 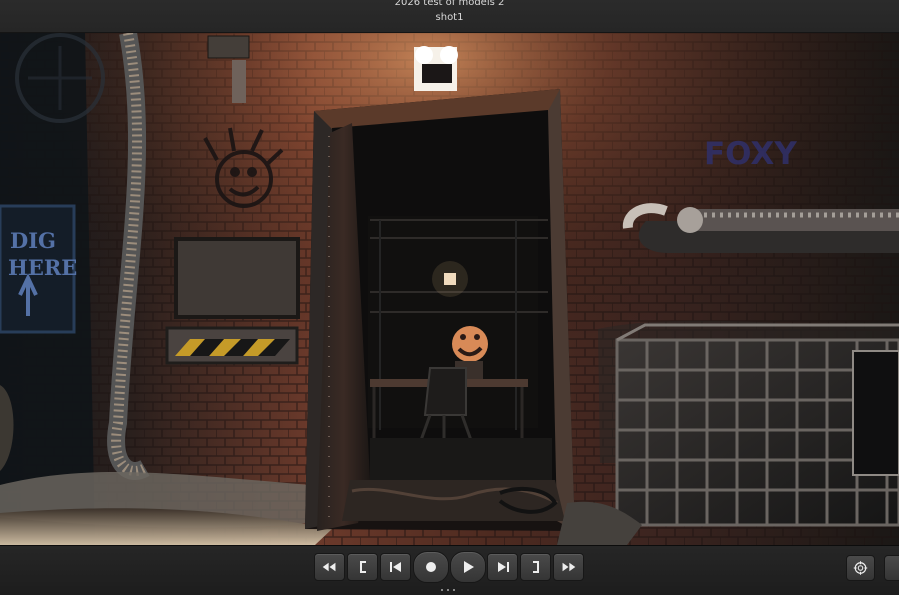 I want to click on bracket-right-icon, so click(x=535, y=567).